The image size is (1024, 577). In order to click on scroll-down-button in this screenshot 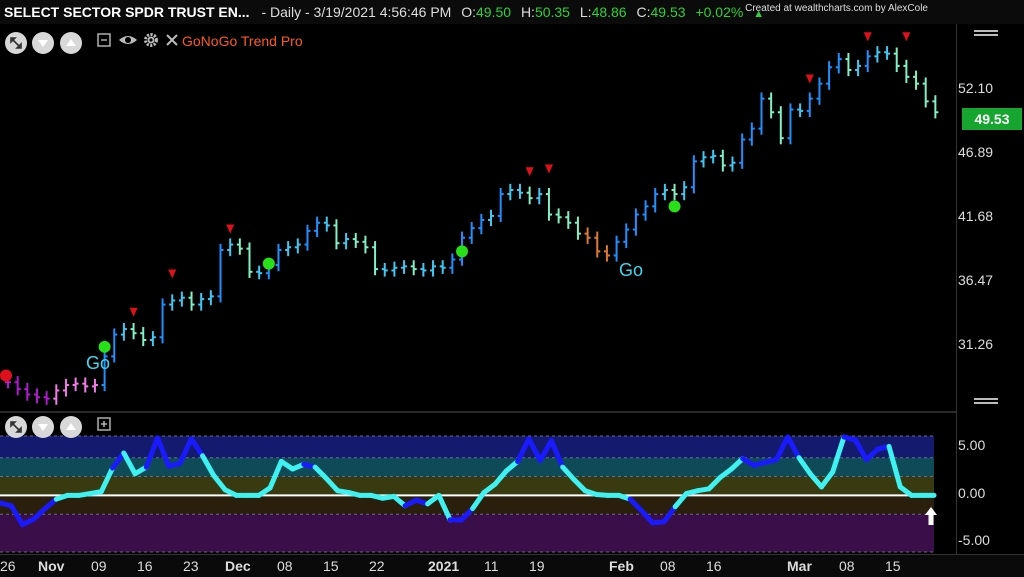, I will do `click(43, 43)`.